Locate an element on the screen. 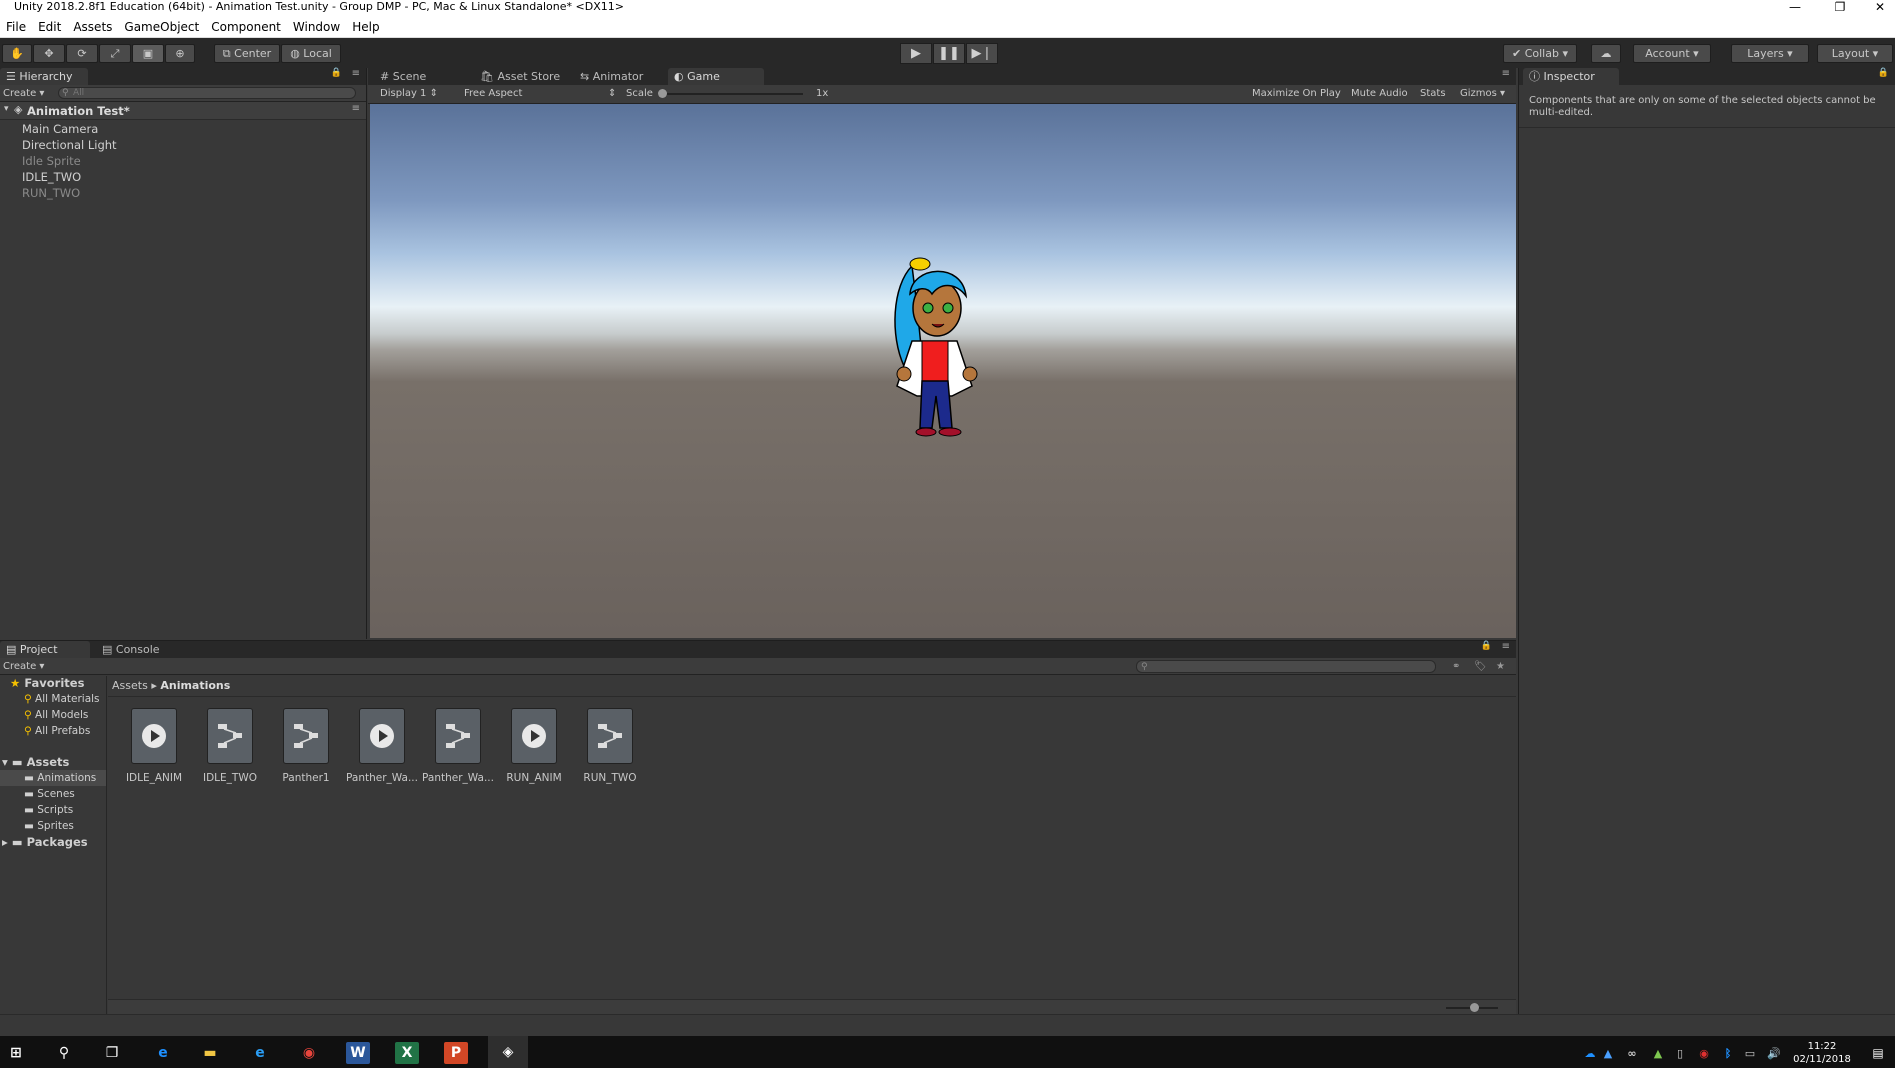 This screenshot has width=1895, height=1068. assets-node: ▾ ▬ Assets is located at coordinates (35, 762).